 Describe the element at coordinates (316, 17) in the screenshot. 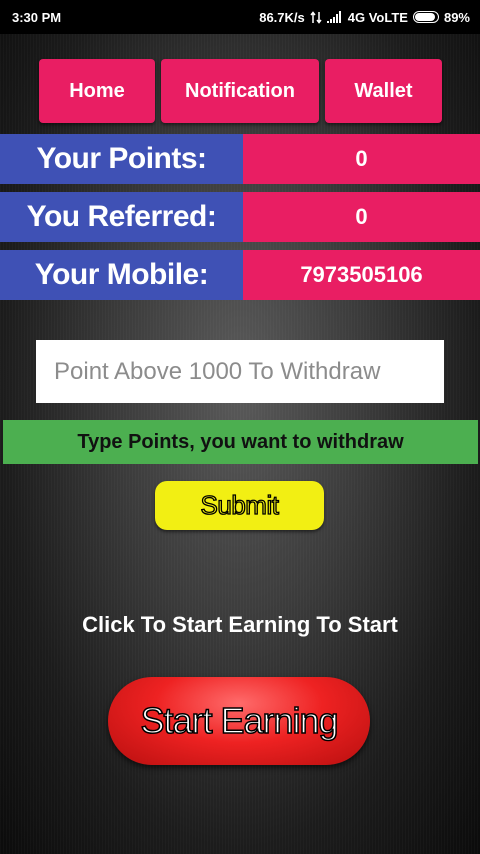

I see `data-transfer-icon` at that location.